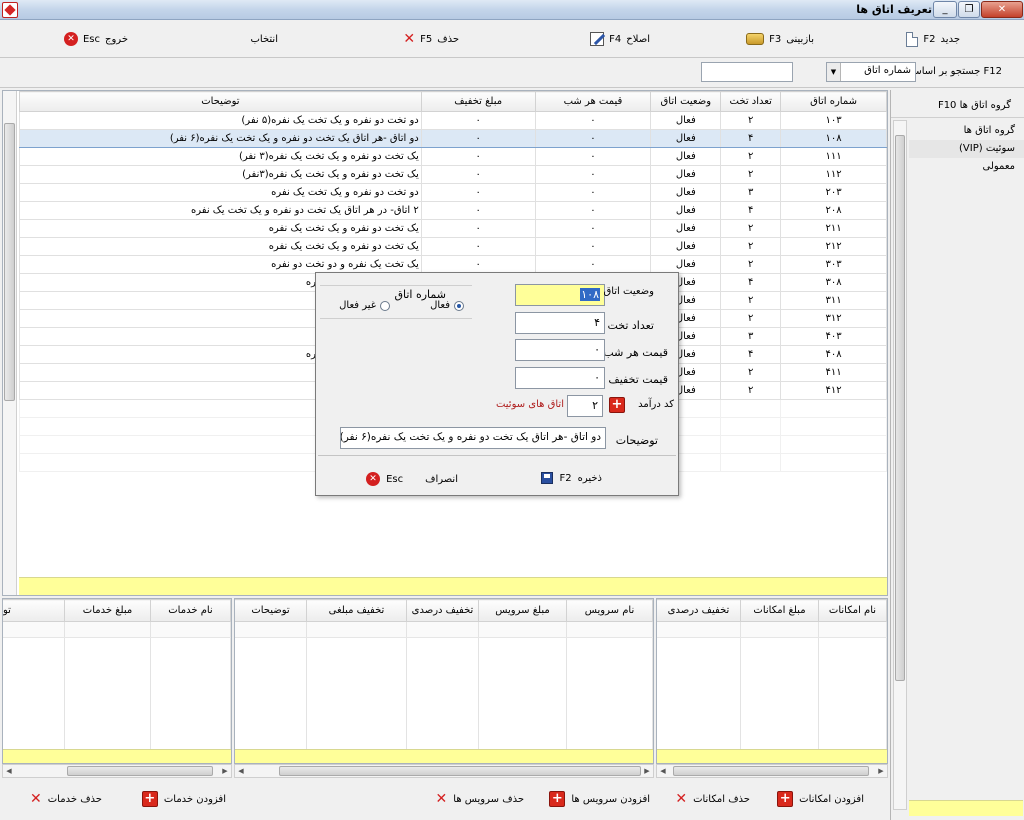 This screenshot has width=1024, height=820. I want to click on col-amenity-amount: مبلغ خدمات, so click(107, 610).